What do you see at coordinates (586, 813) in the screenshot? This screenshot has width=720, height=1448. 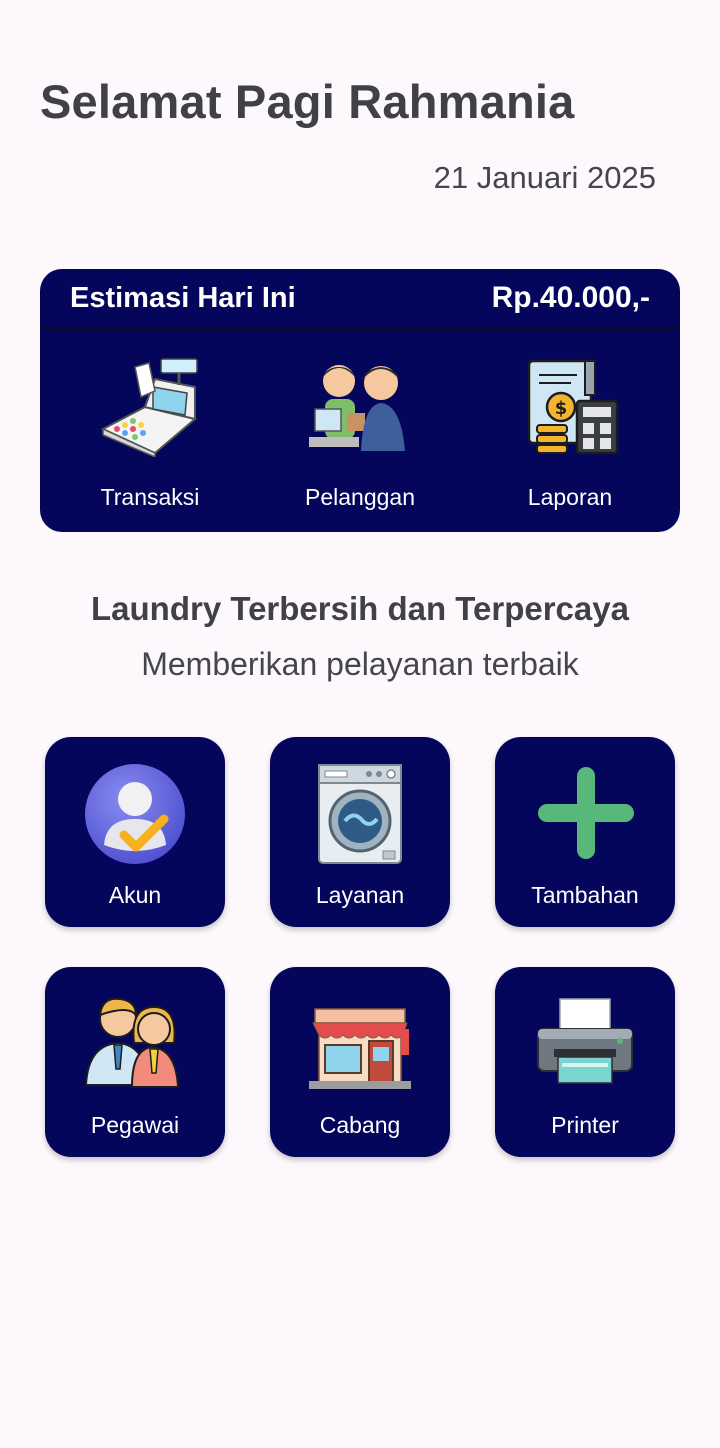 I see `plus-icon` at bounding box center [586, 813].